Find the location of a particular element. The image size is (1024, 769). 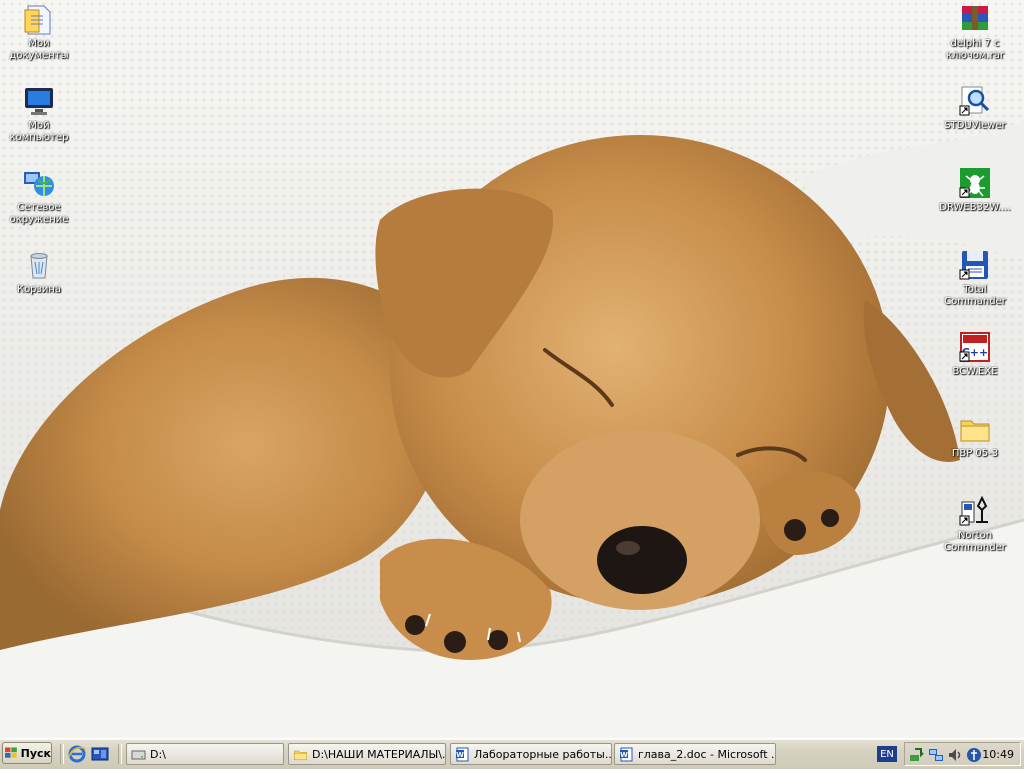

desktop-icon-label-line: Корзина is located at coordinates (39, 289).